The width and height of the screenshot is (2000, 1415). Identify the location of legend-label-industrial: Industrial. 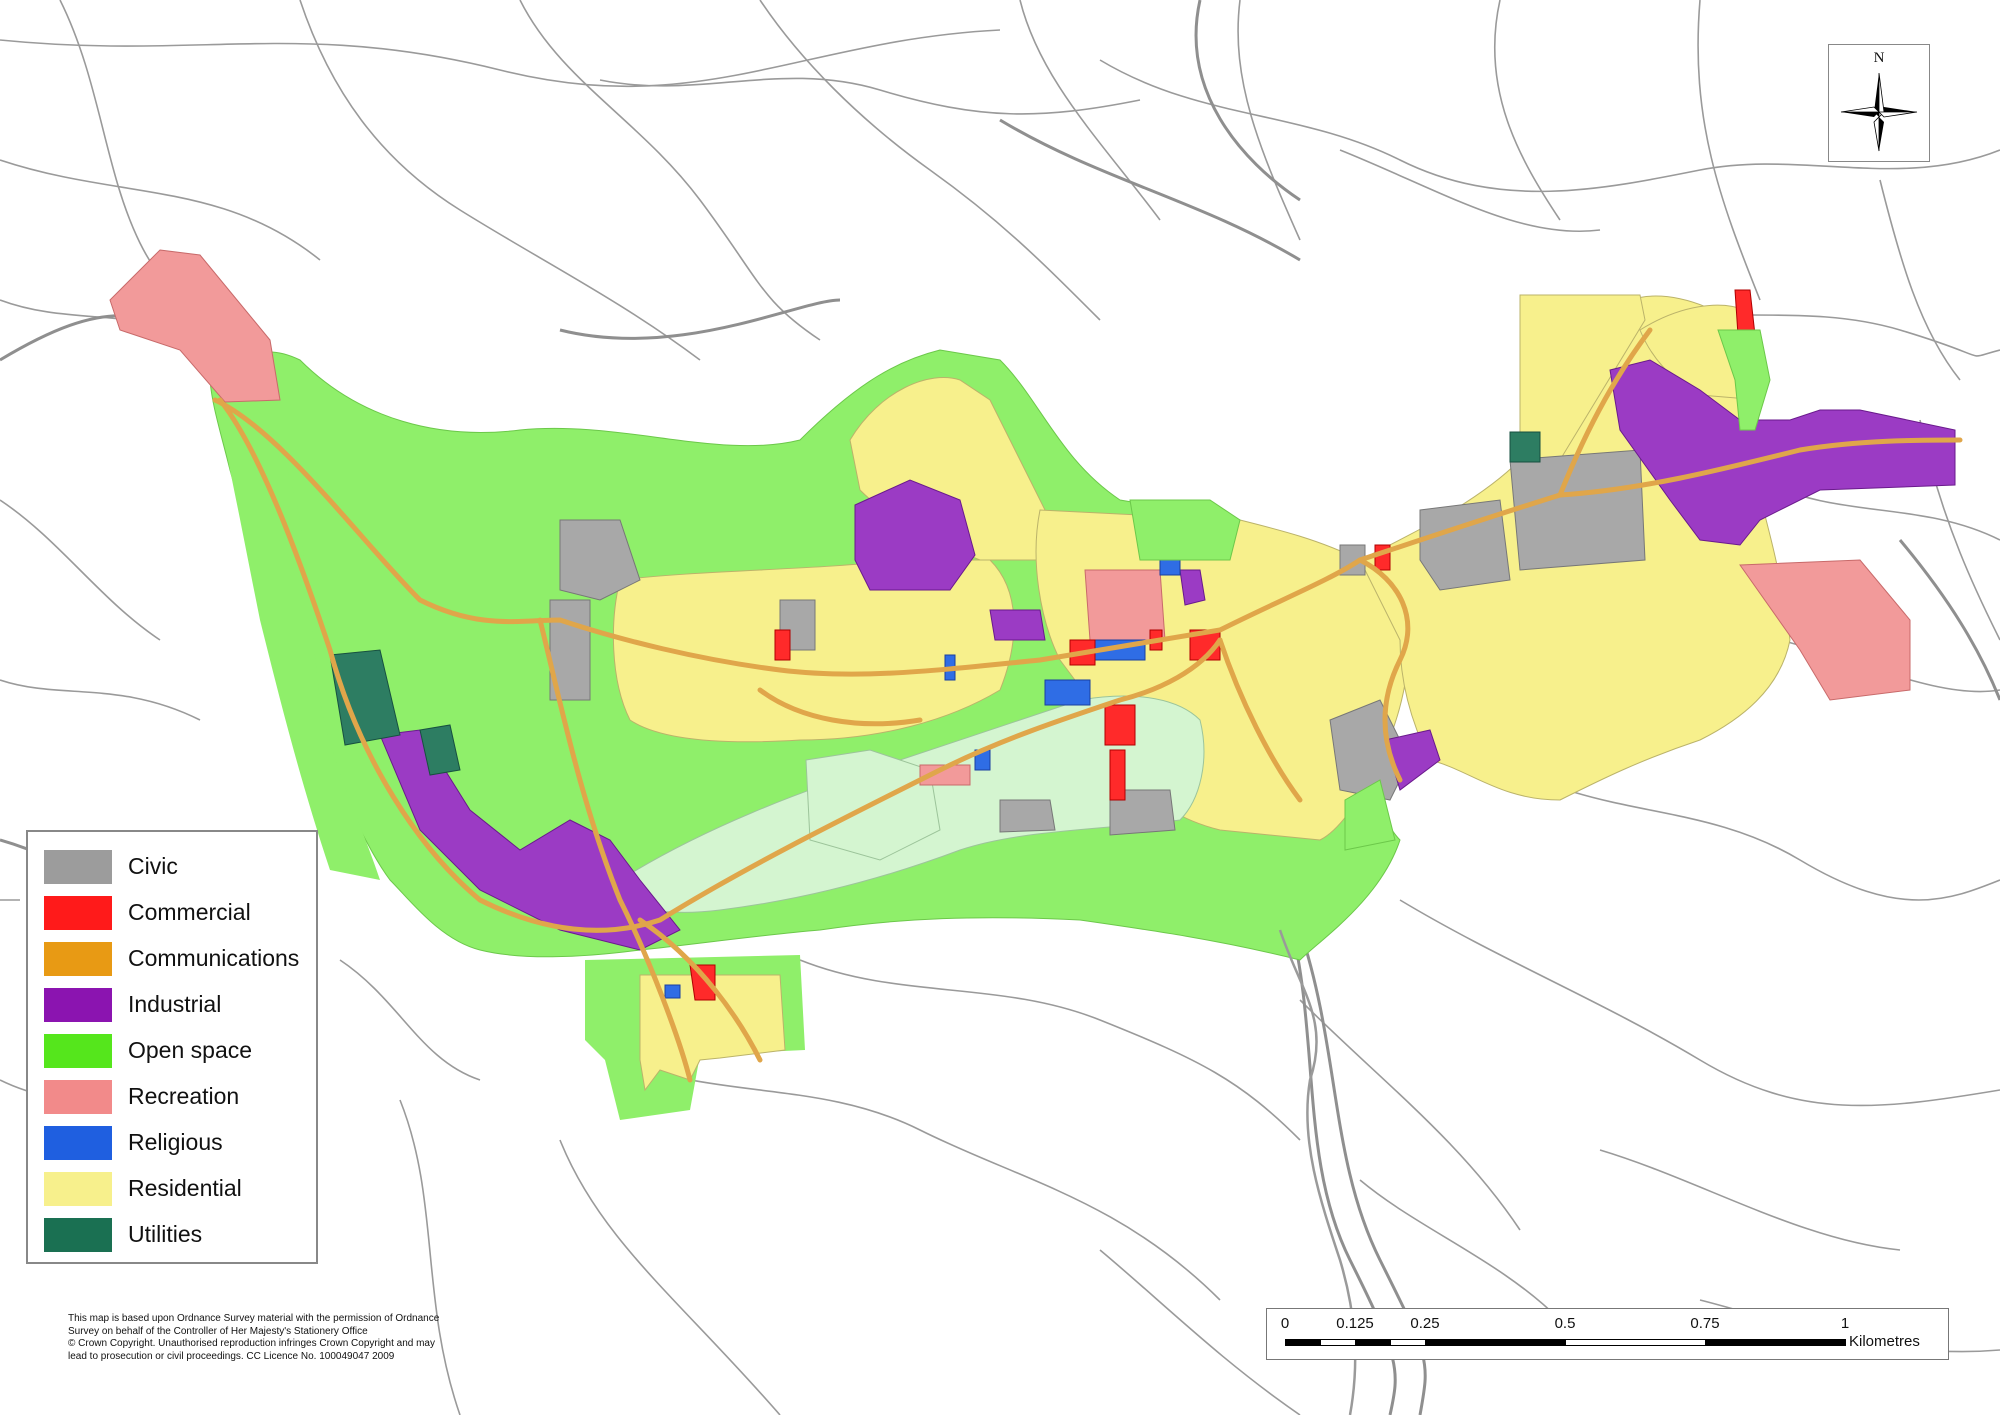
(175, 1004).